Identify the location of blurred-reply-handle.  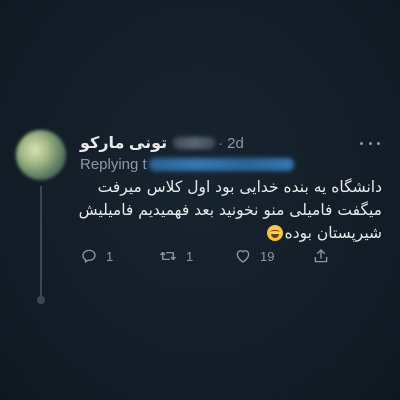
(221, 164).